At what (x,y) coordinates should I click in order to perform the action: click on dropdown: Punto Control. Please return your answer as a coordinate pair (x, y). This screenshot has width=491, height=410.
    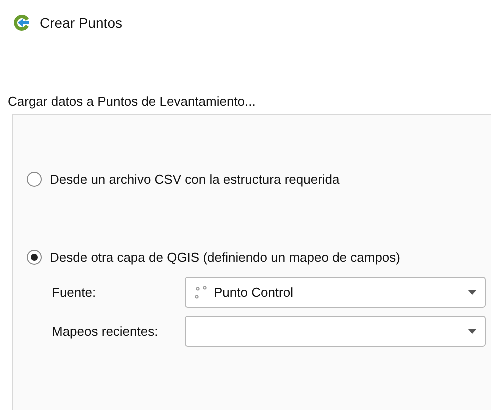
    Looking at the image, I should click on (335, 292).